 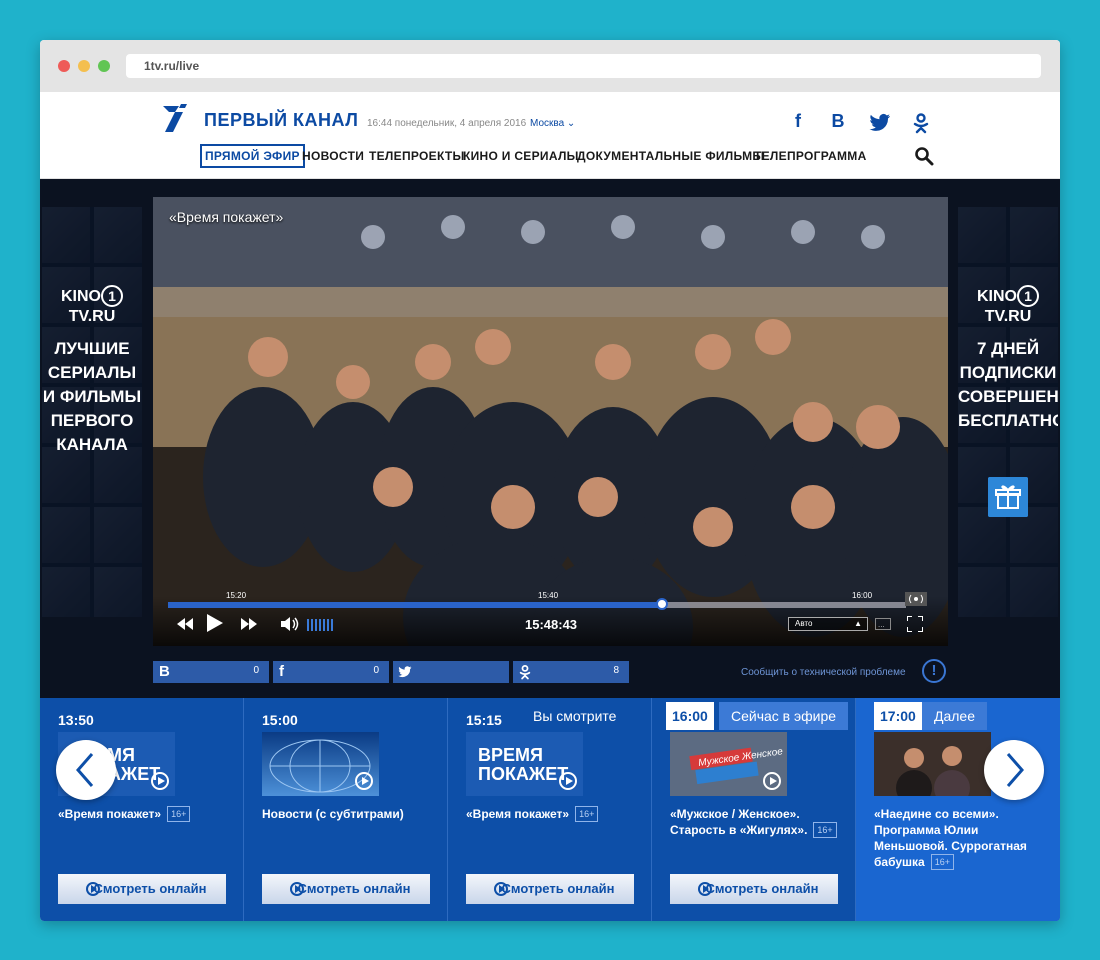 What do you see at coordinates (548, 595) in the screenshot?
I see `timeline-tick: 15:40` at bounding box center [548, 595].